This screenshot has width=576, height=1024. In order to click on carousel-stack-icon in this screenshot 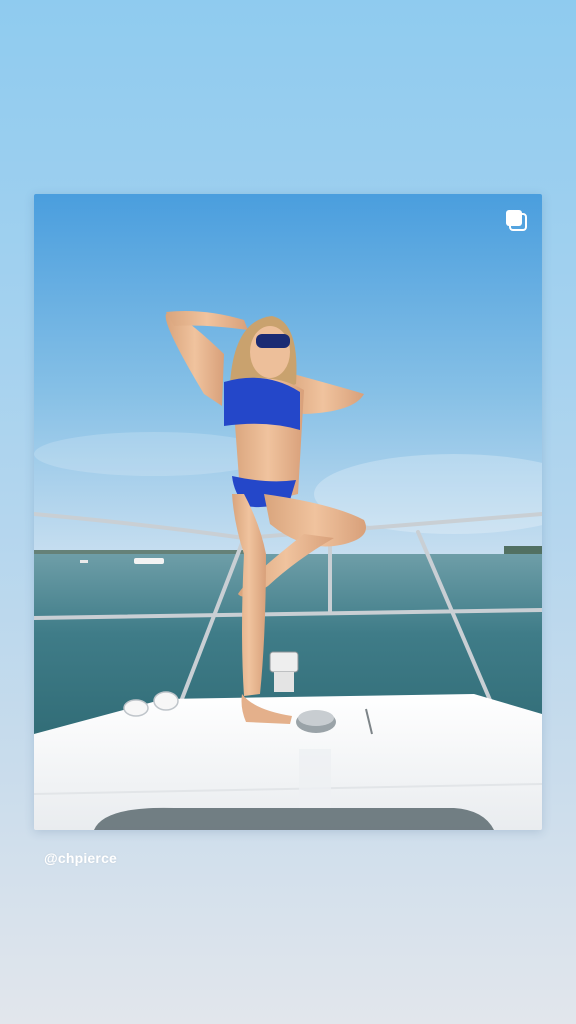, I will do `click(516, 220)`.